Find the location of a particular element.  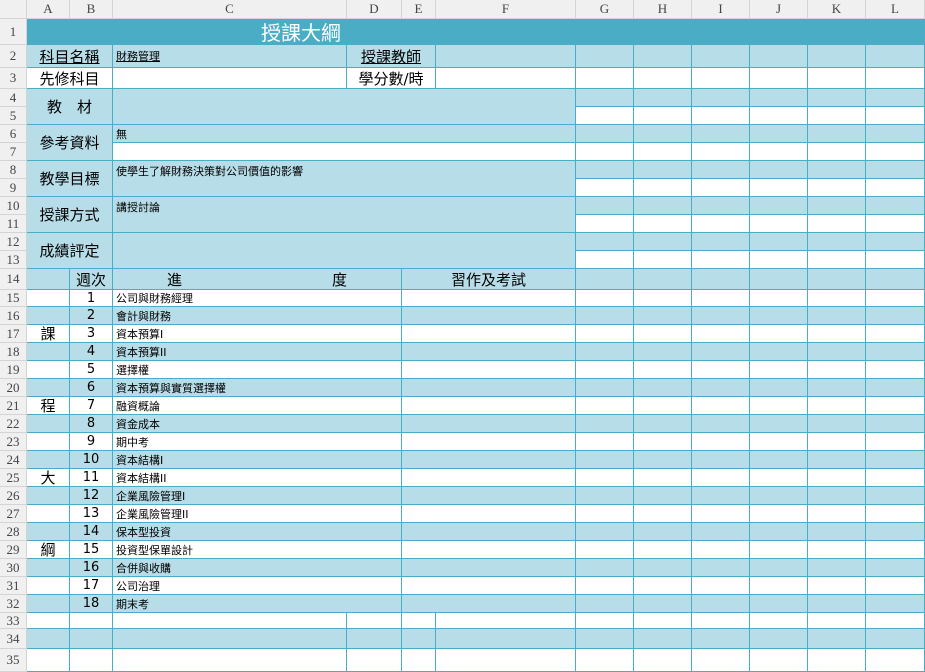

credits-value is located at coordinates (506, 78).